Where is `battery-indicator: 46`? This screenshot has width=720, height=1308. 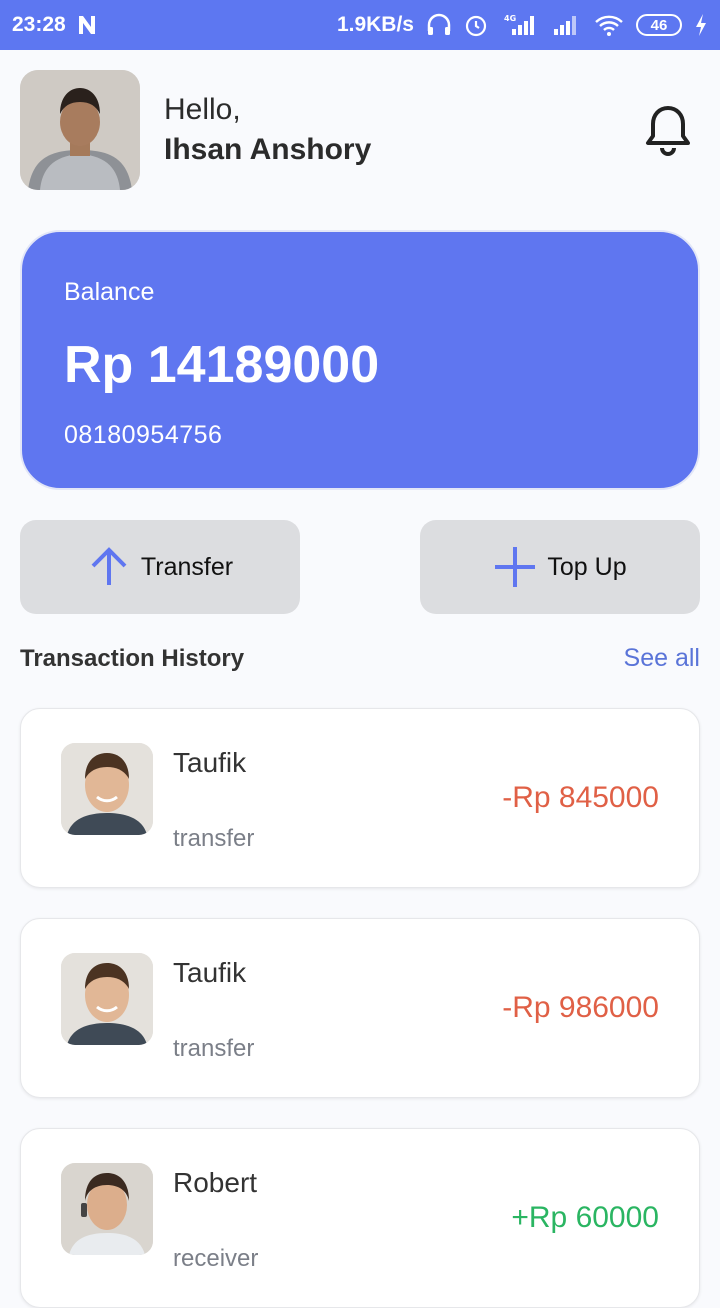
battery-indicator: 46 is located at coordinates (659, 25).